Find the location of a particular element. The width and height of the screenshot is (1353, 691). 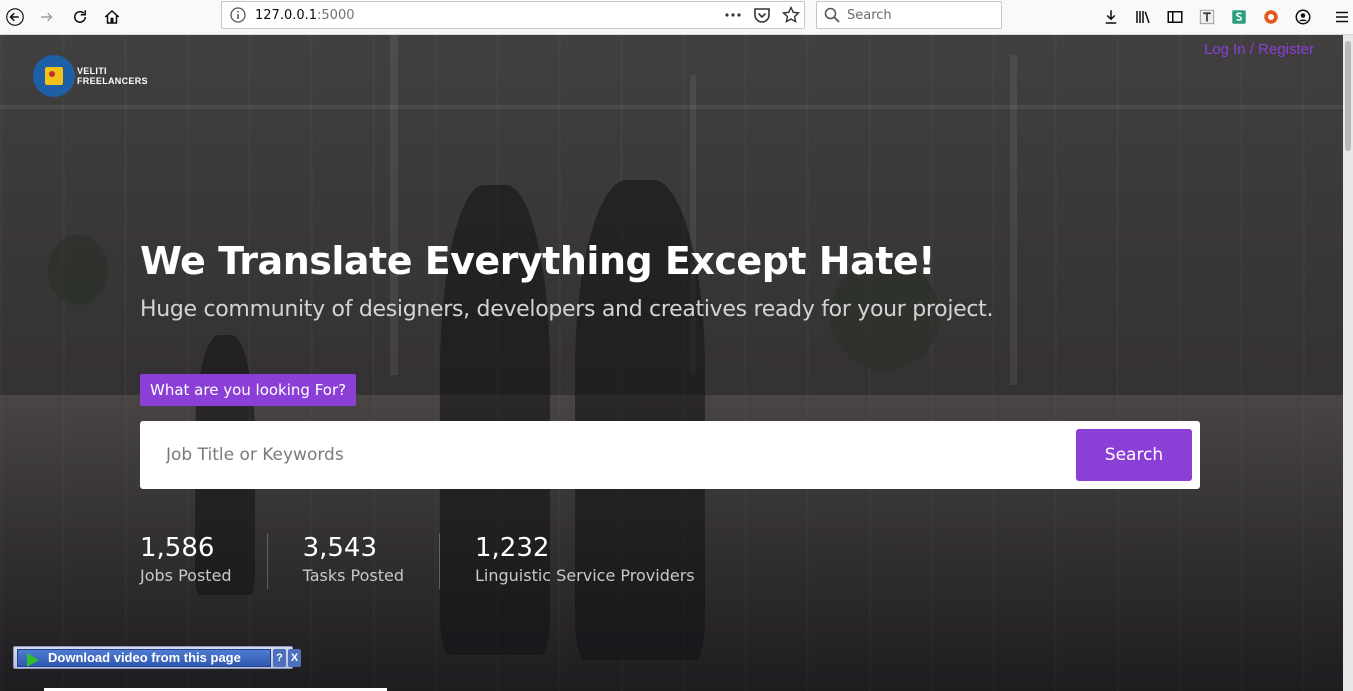

reload-button is located at coordinates (80, 17).